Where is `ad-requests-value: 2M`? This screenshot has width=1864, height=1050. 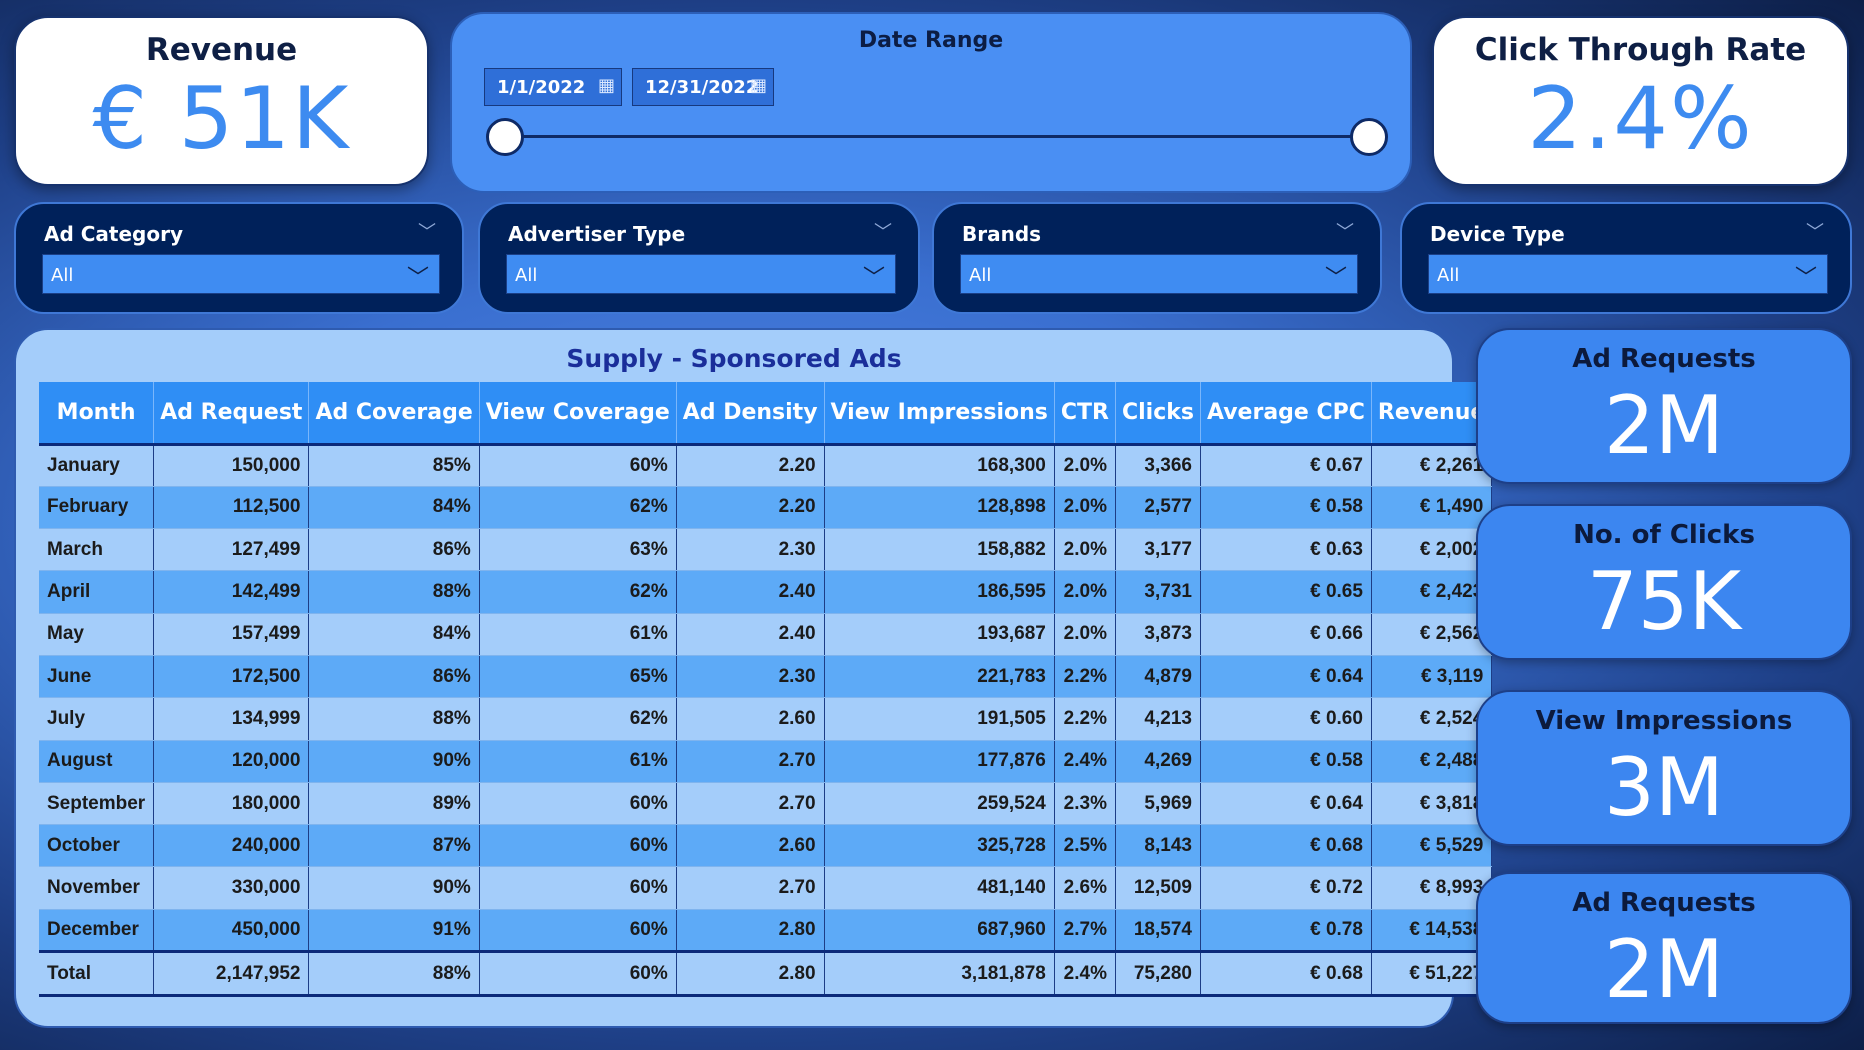
ad-requests-value: 2M is located at coordinates (1664, 425).